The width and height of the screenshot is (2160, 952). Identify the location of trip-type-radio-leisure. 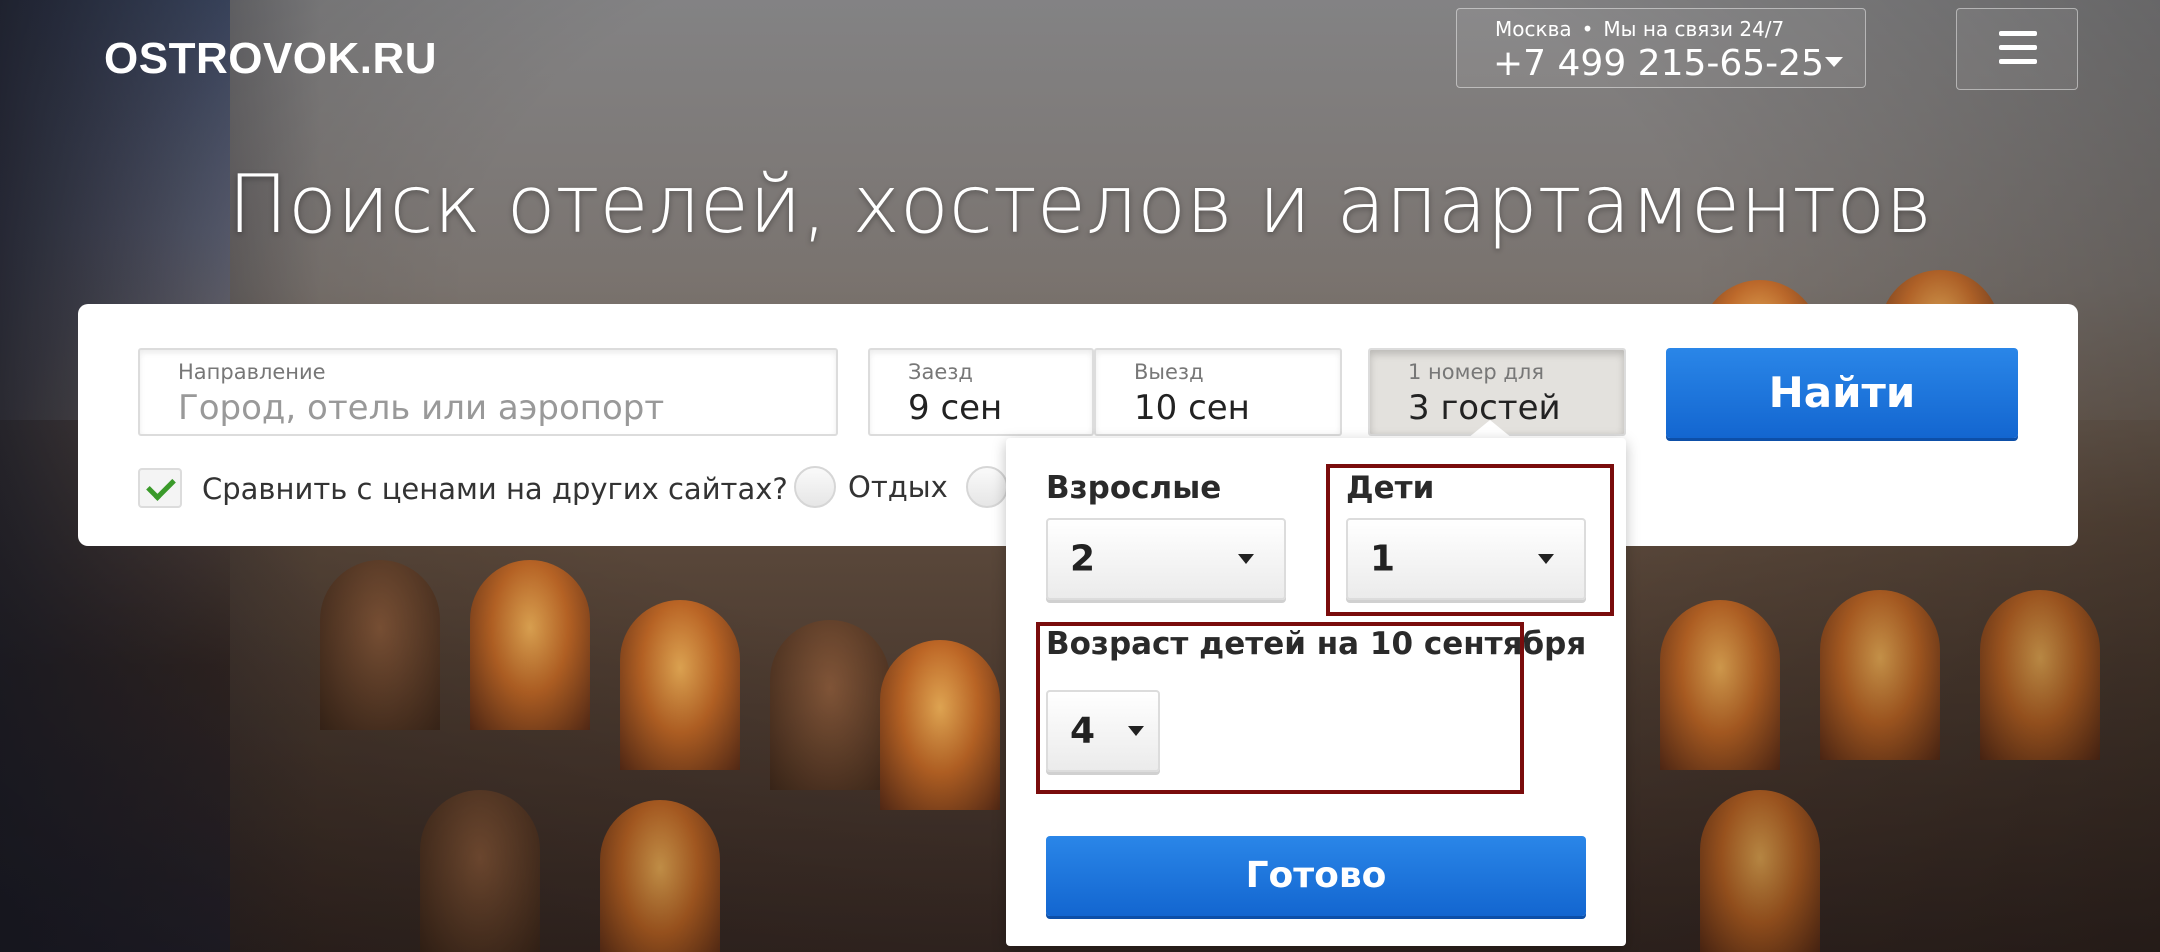
(815, 487).